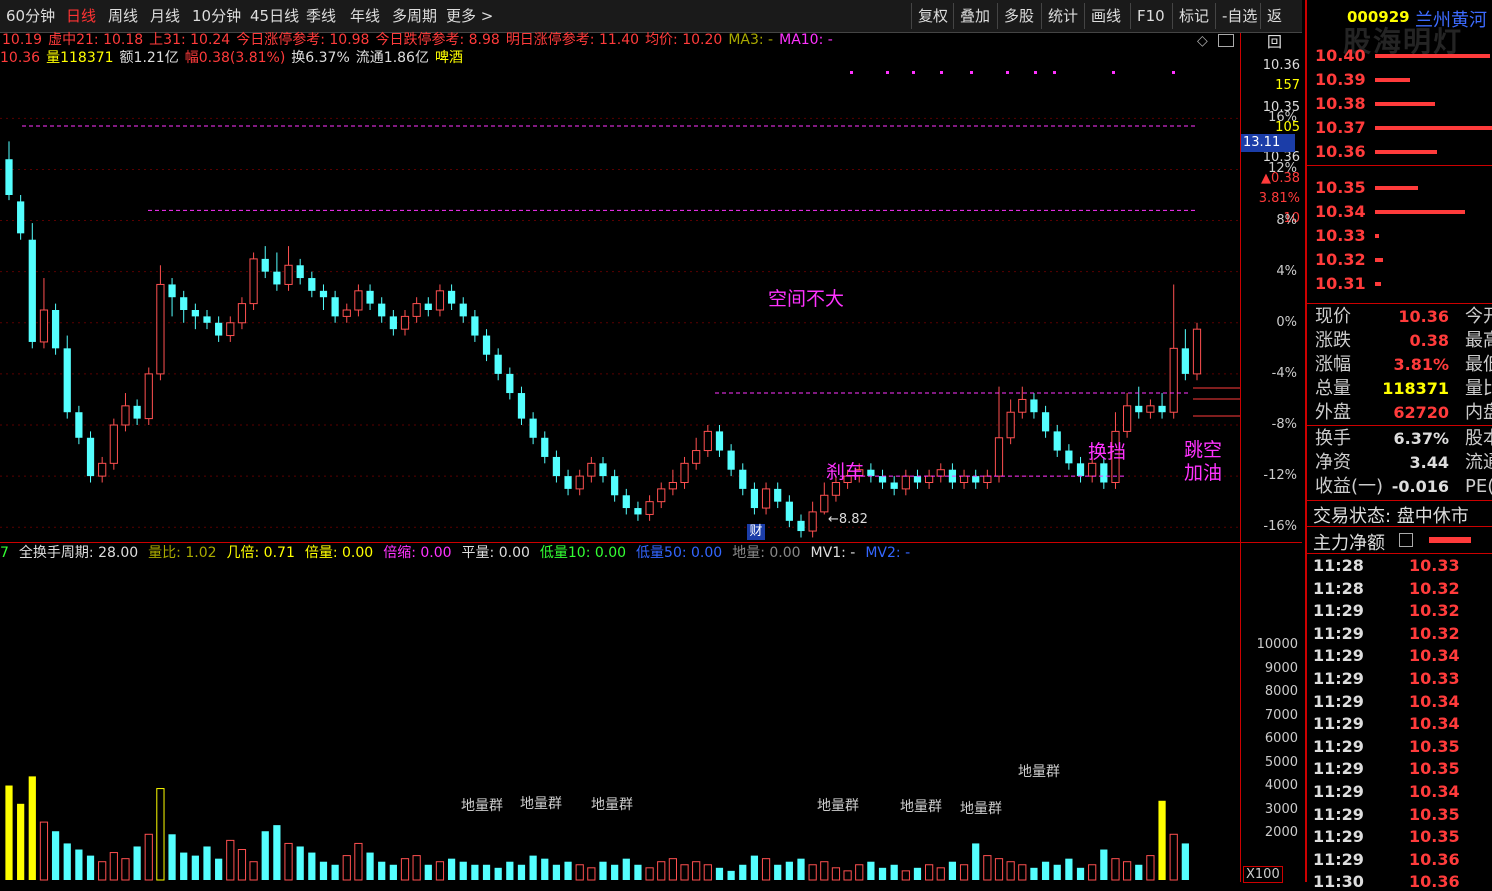 The width and height of the screenshot is (1492, 891). Describe the element at coordinates (1340, 104) in the screenshot. I see `orderbook-price: 10.38` at that location.